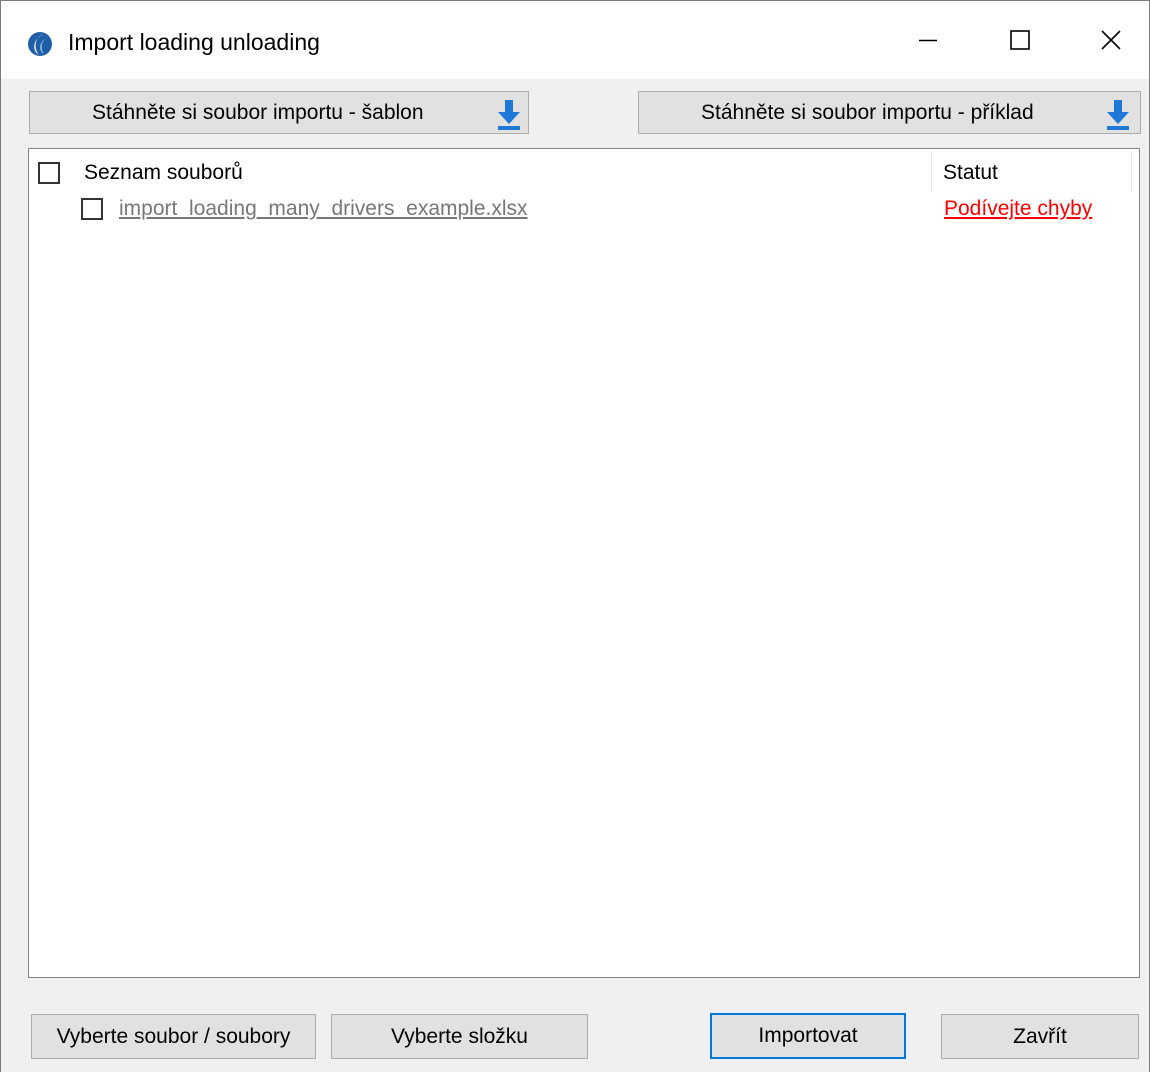 This screenshot has height=1072, width=1150. What do you see at coordinates (575, 40) in the screenshot?
I see `title-bar: Import loading unloading` at bounding box center [575, 40].